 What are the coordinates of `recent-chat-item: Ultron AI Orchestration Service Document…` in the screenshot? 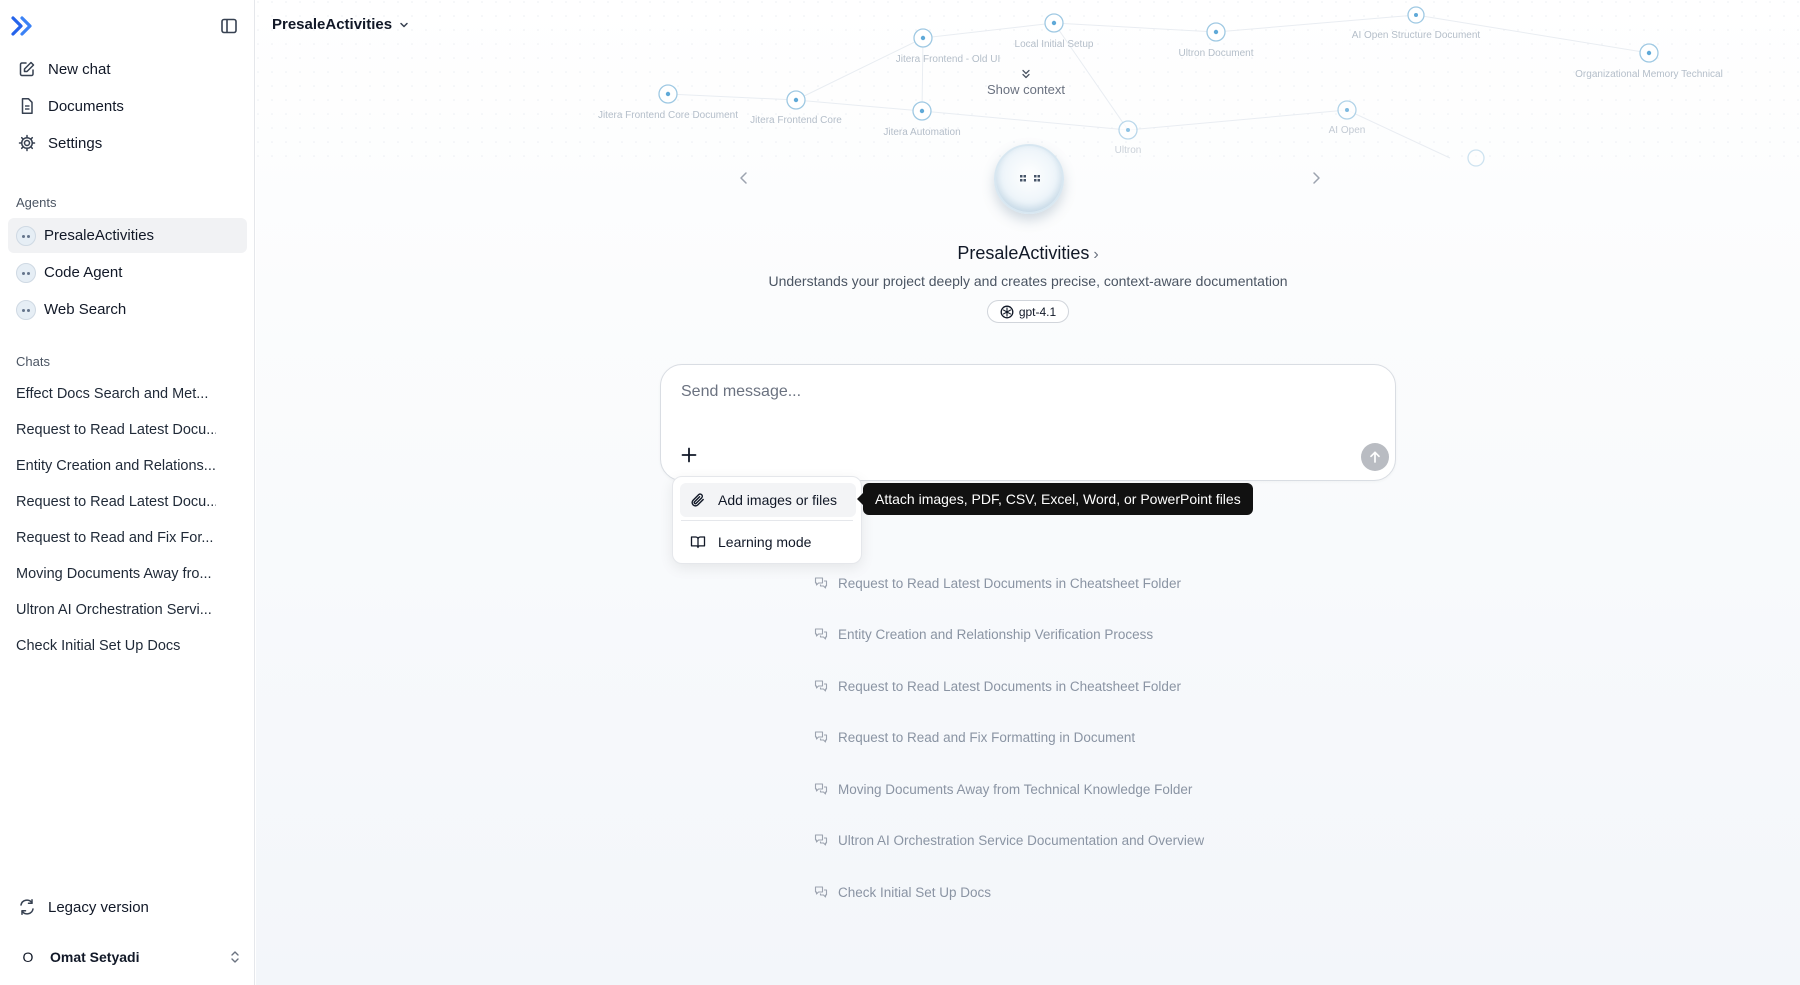 It's located at (1009, 840).